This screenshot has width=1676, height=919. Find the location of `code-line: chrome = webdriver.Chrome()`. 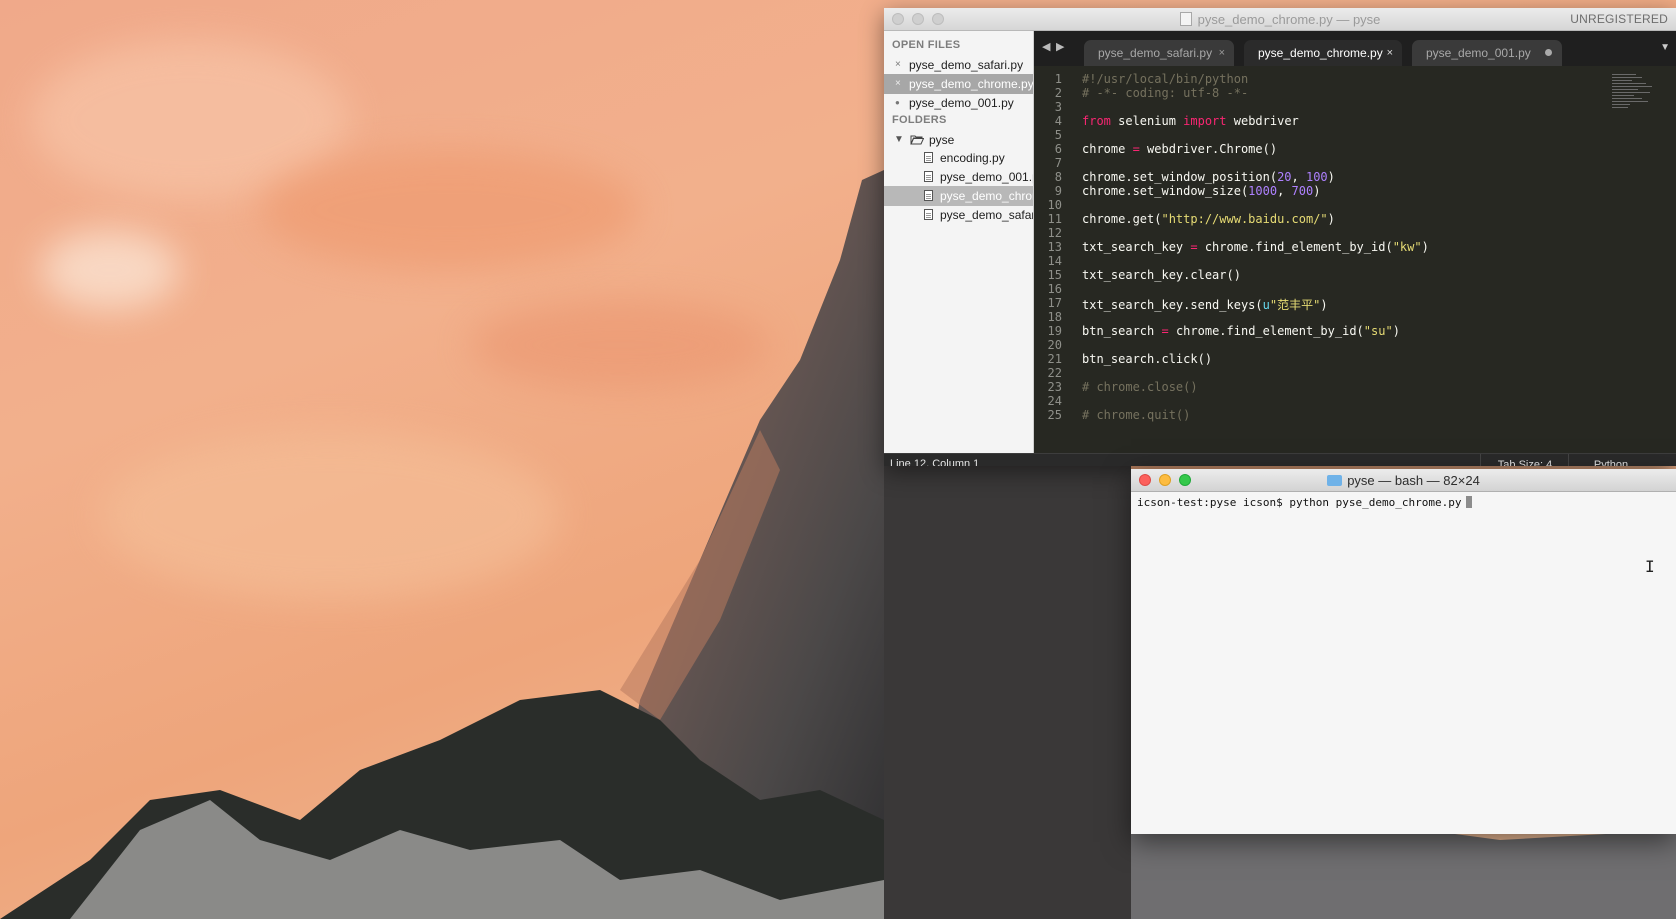

code-line: chrome = webdriver.Chrome() is located at coordinates (1179, 149).